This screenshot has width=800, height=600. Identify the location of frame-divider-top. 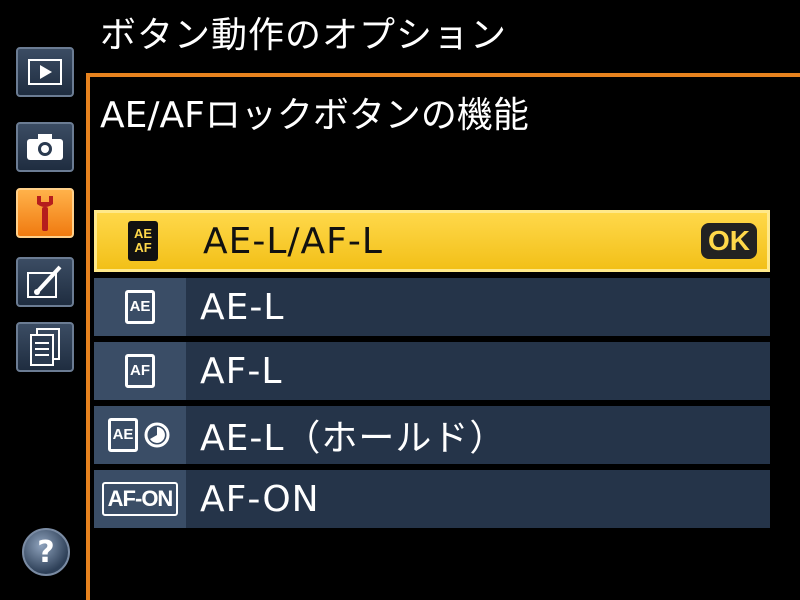
(443, 75).